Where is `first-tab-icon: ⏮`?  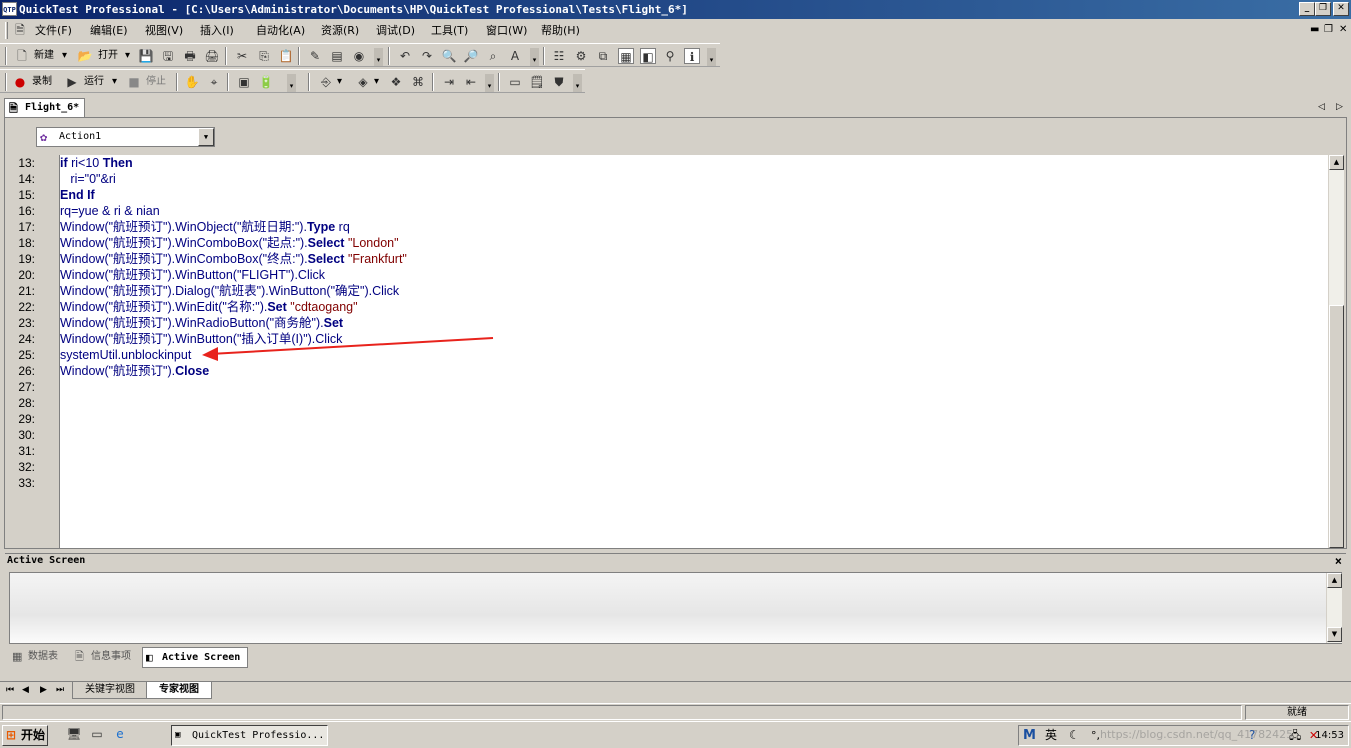 first-tab-icon: ⏮ is located at coordinates (10, 690).